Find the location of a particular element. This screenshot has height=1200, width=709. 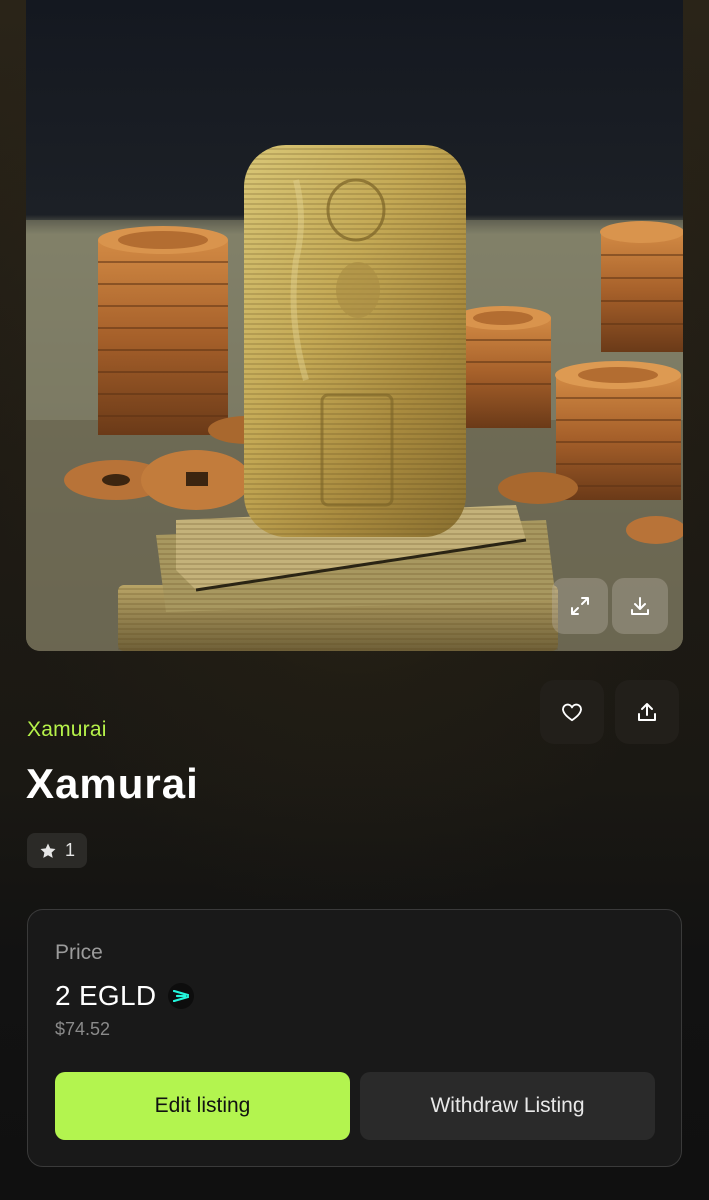

download-icon is located at coordinates (640, 606).